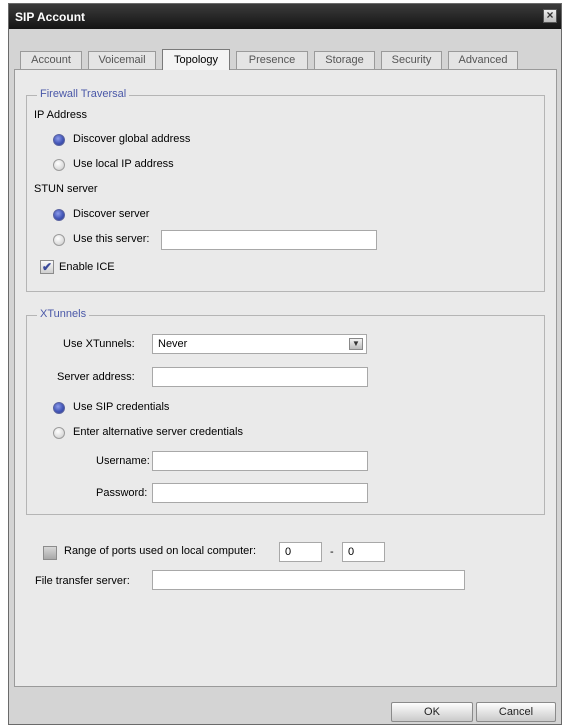 The image size is (564, 727). Describe the element at coordinates (87, 267) in the screenshot. I see `enable-ice-label: Enable ICE` at that location.